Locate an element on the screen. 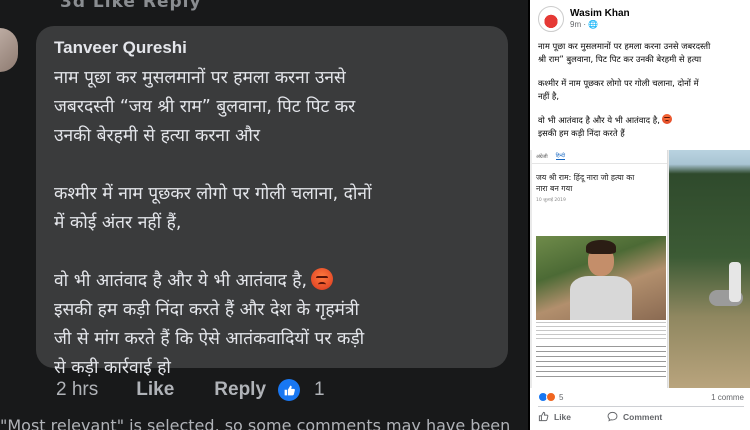  post-header: Wasim Khan 9m · 🌐 is located at coordinates (584, 19).